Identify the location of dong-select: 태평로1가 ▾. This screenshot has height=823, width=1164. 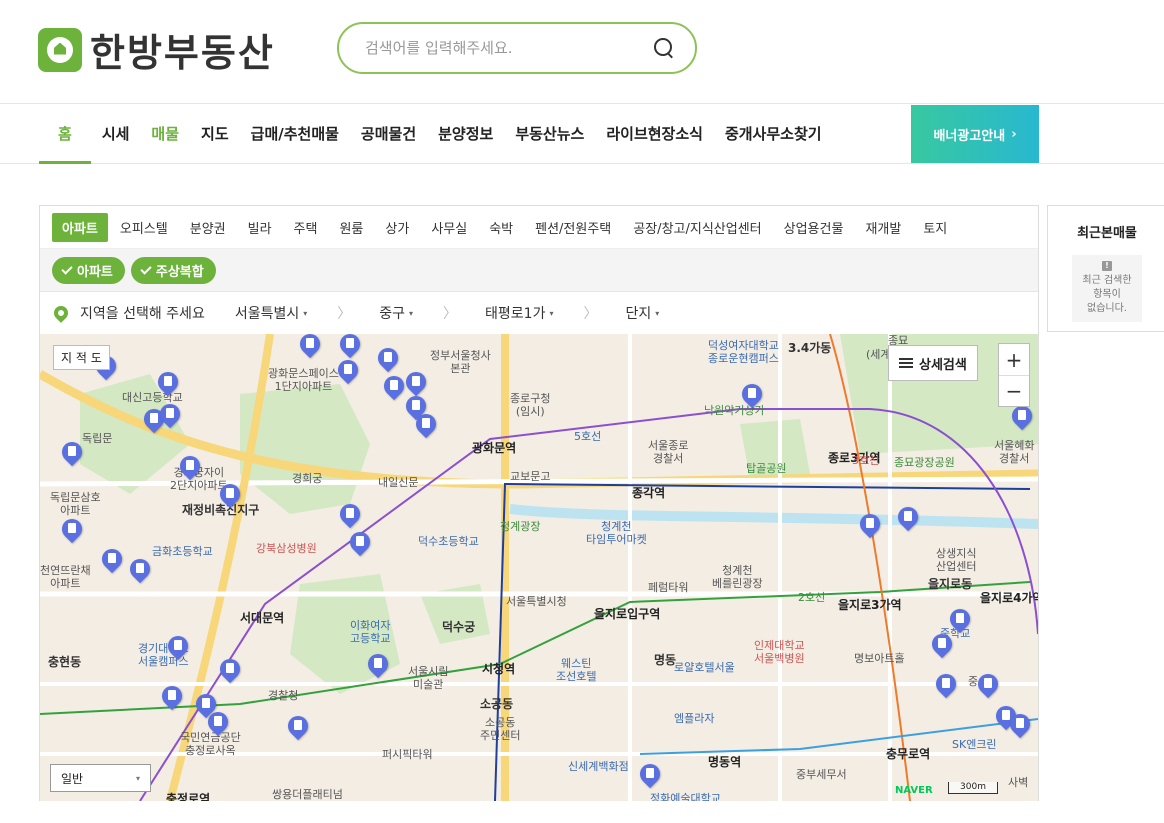
(519, 313).